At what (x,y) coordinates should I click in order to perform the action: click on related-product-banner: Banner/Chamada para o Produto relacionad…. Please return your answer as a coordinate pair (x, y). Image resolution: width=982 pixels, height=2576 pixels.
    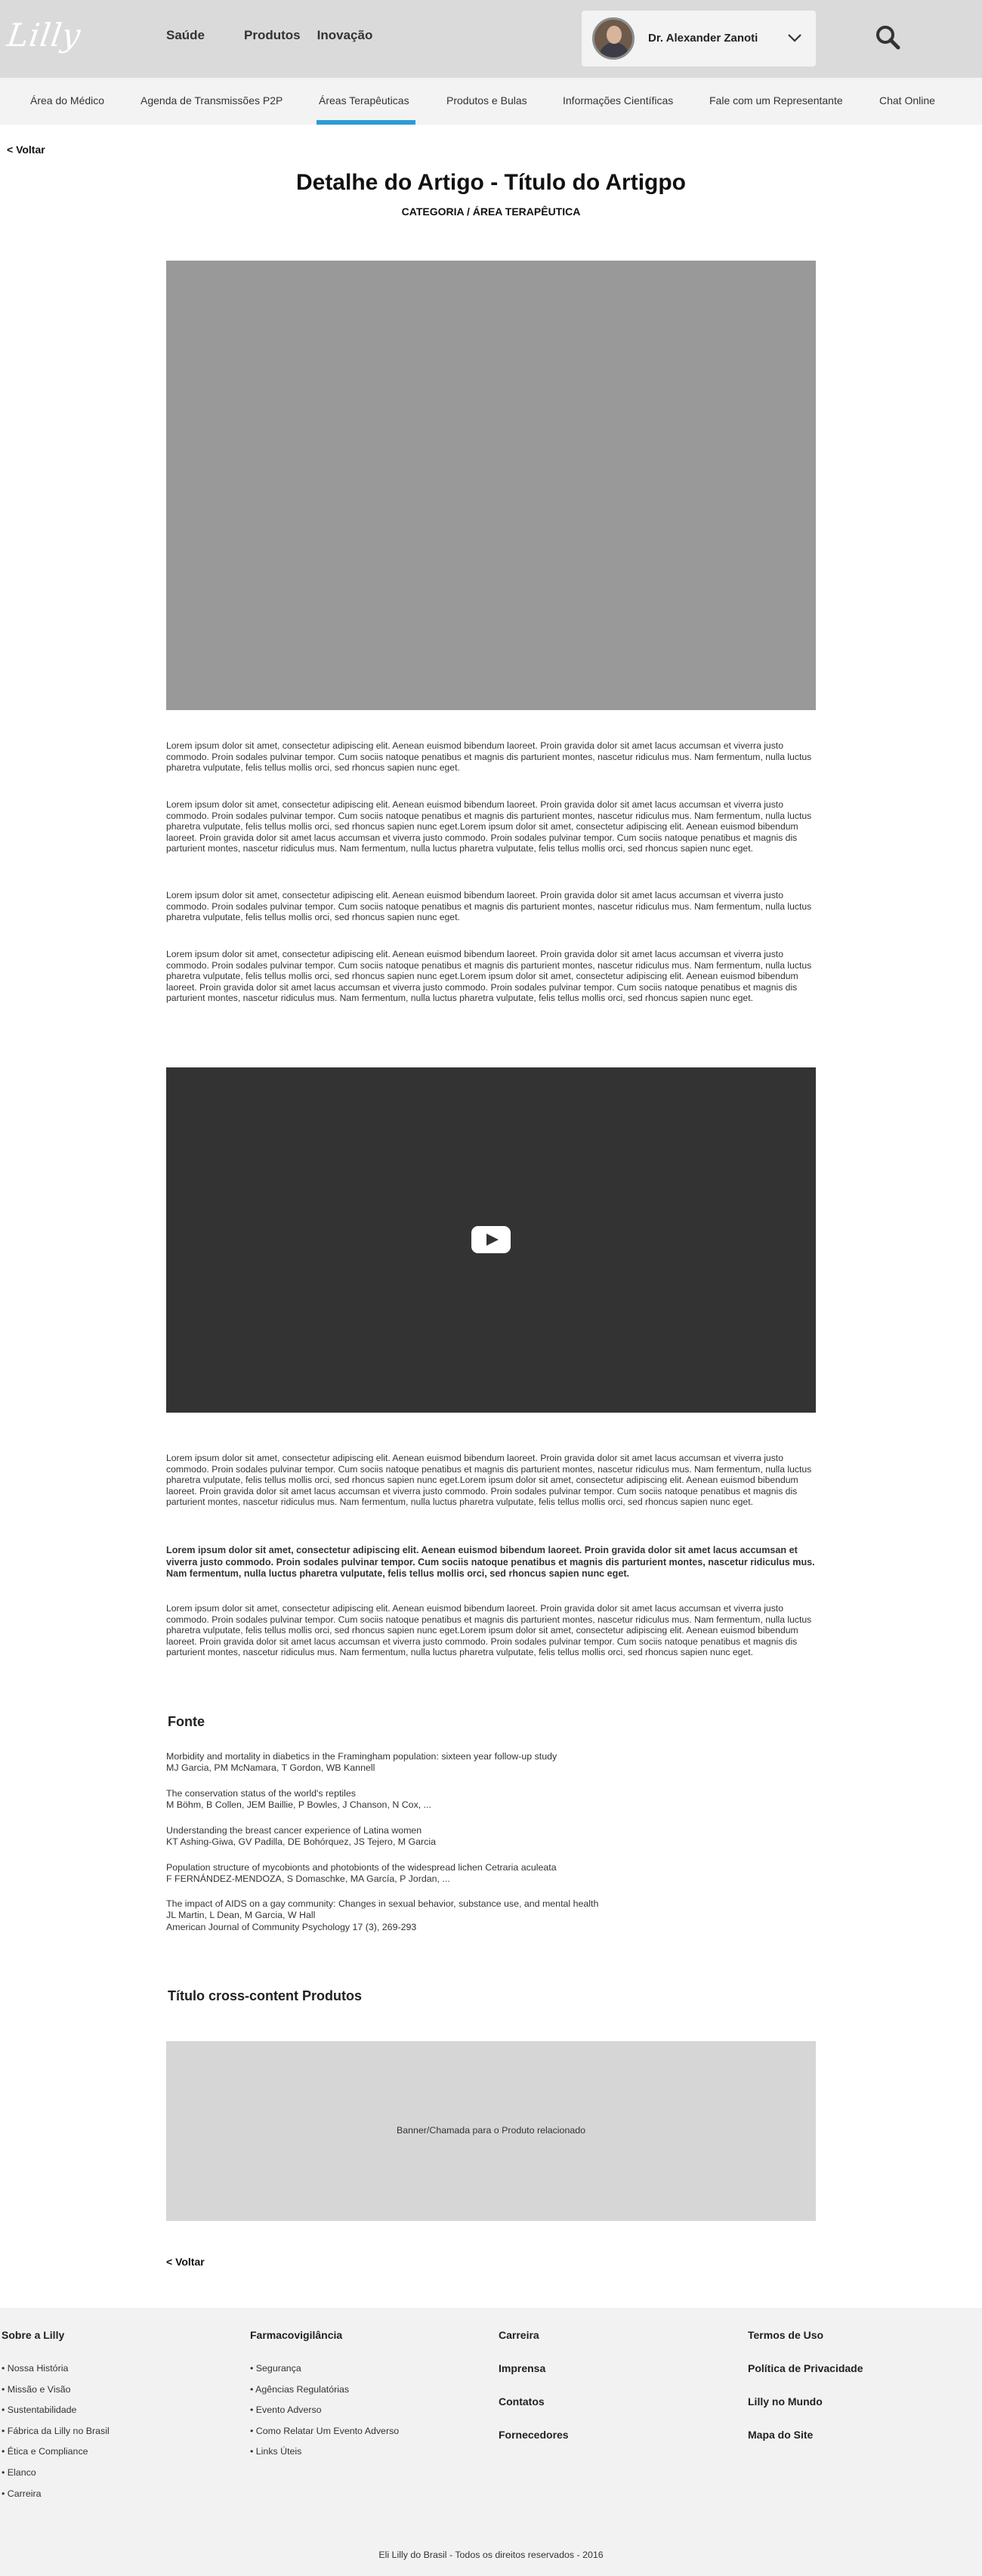
    Looking at the image, I should click on (491, 2131).